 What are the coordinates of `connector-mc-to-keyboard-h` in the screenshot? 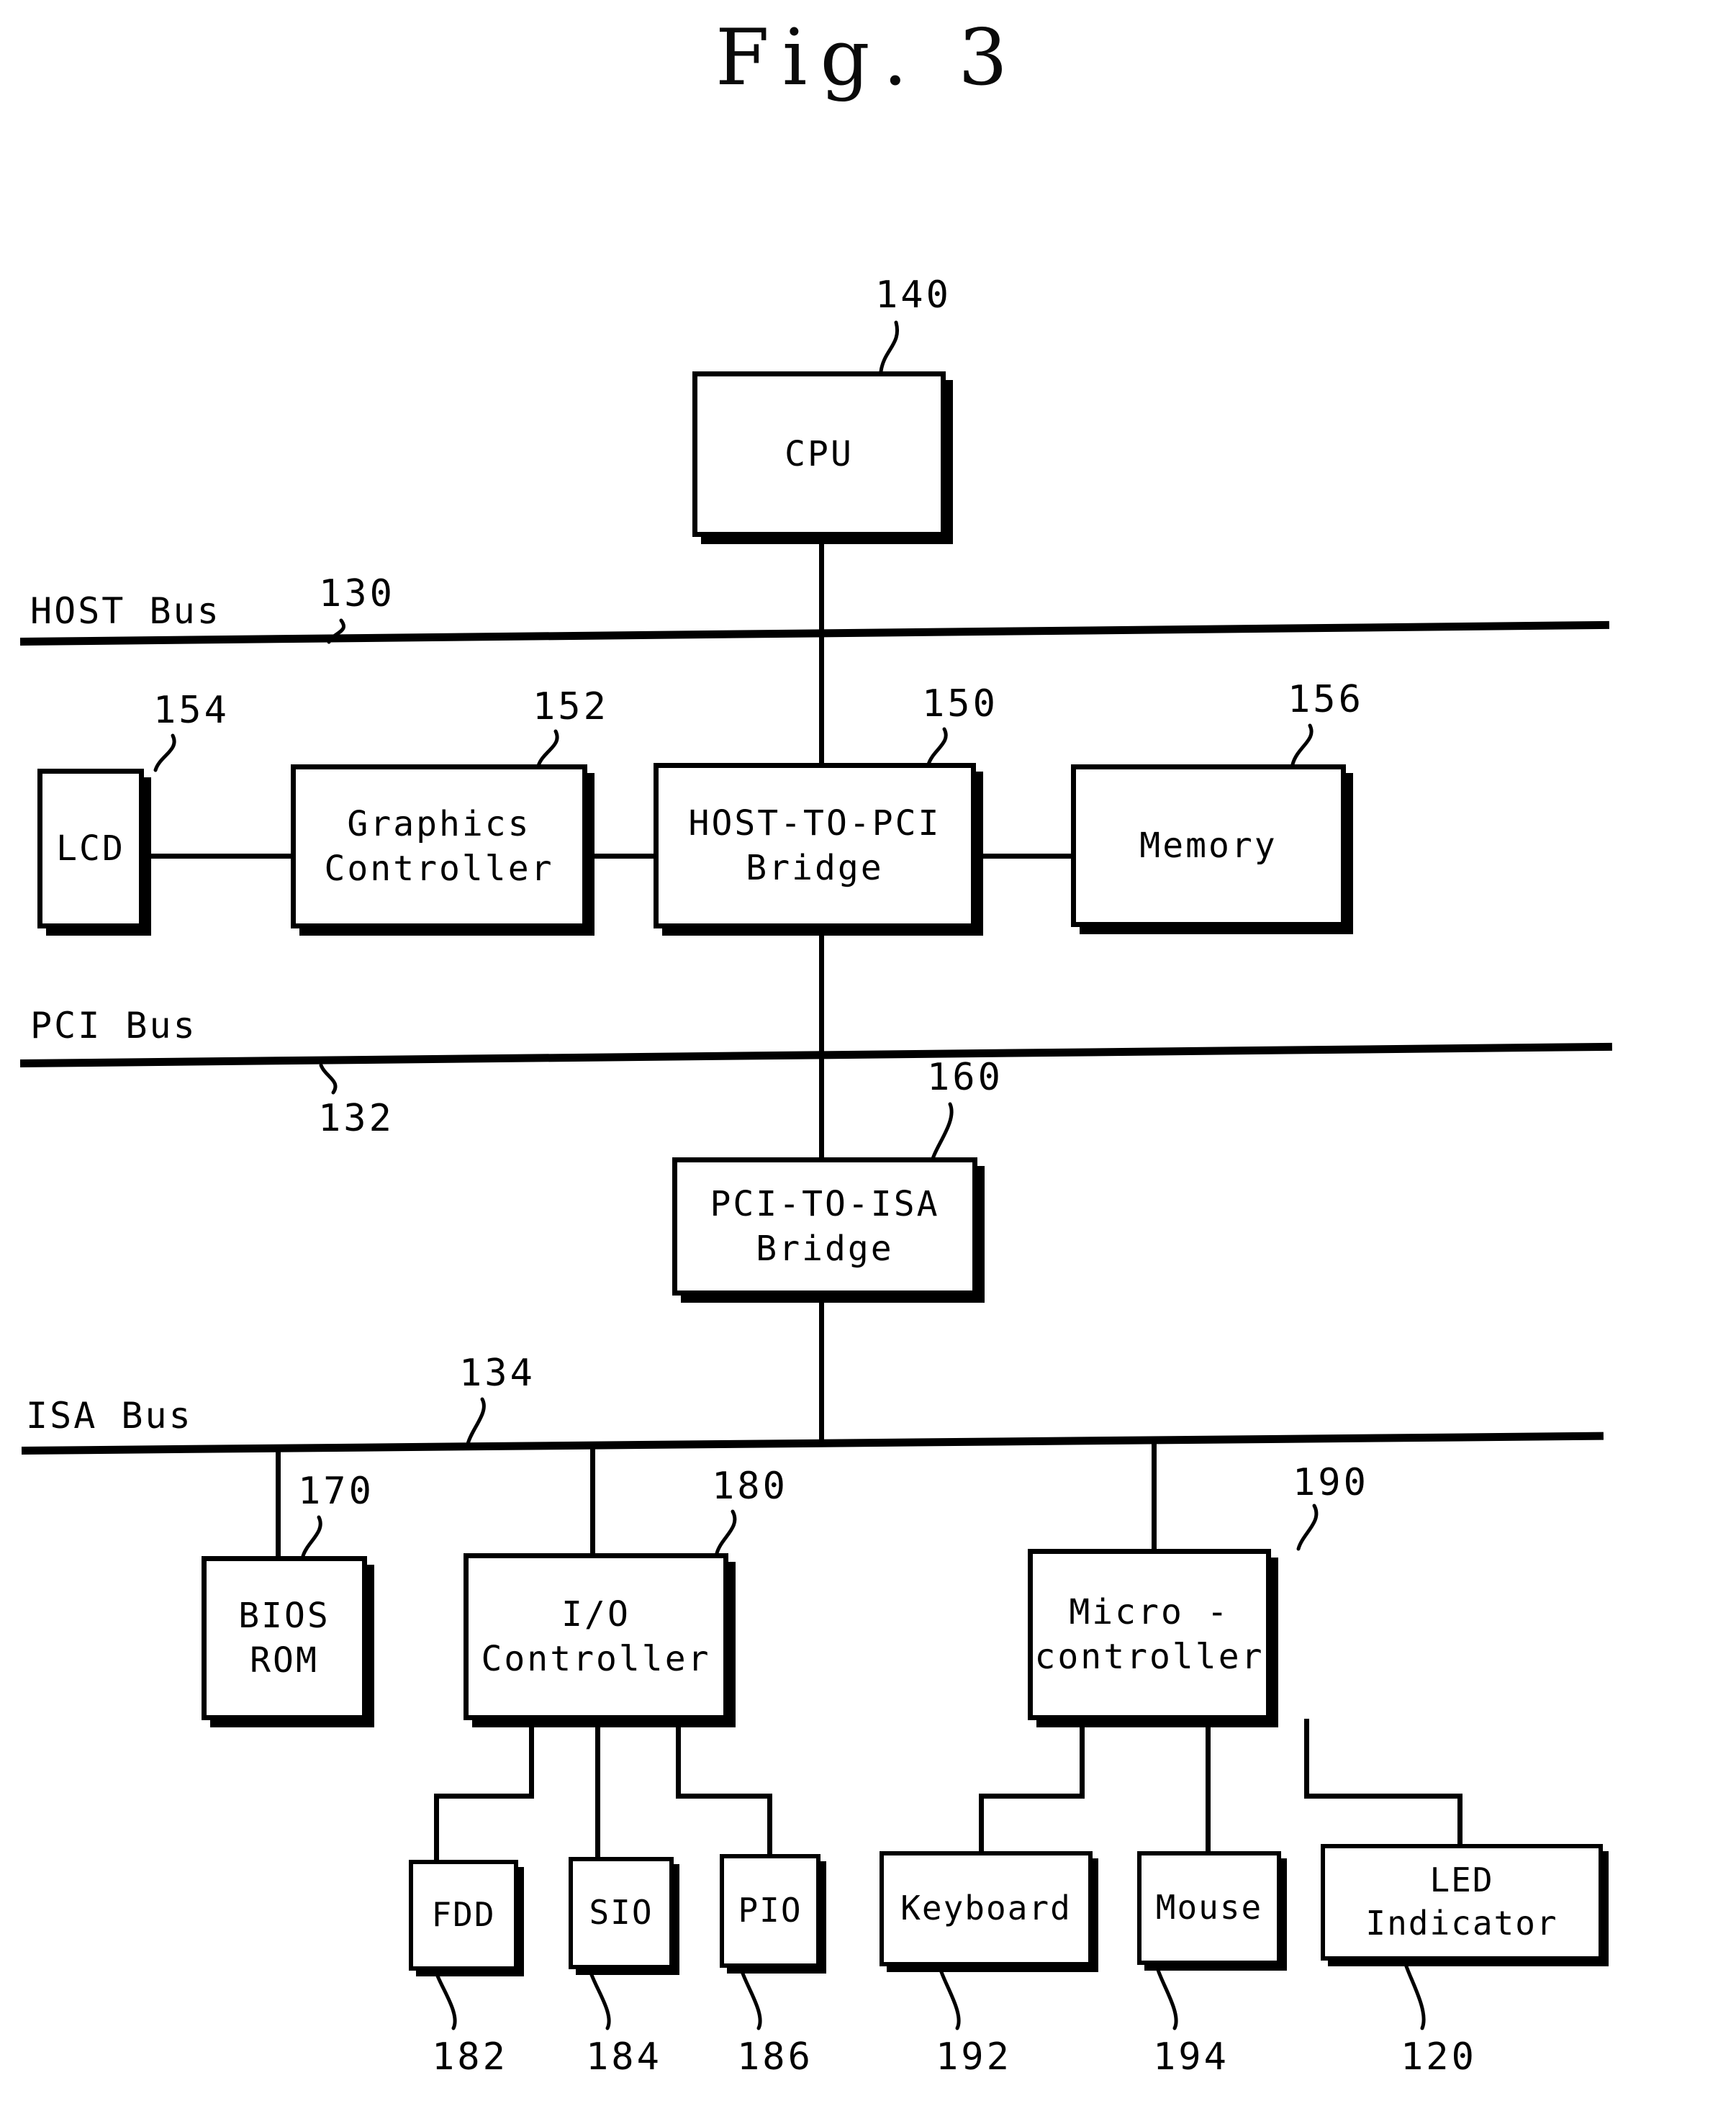 It's located at (1032, 1796).